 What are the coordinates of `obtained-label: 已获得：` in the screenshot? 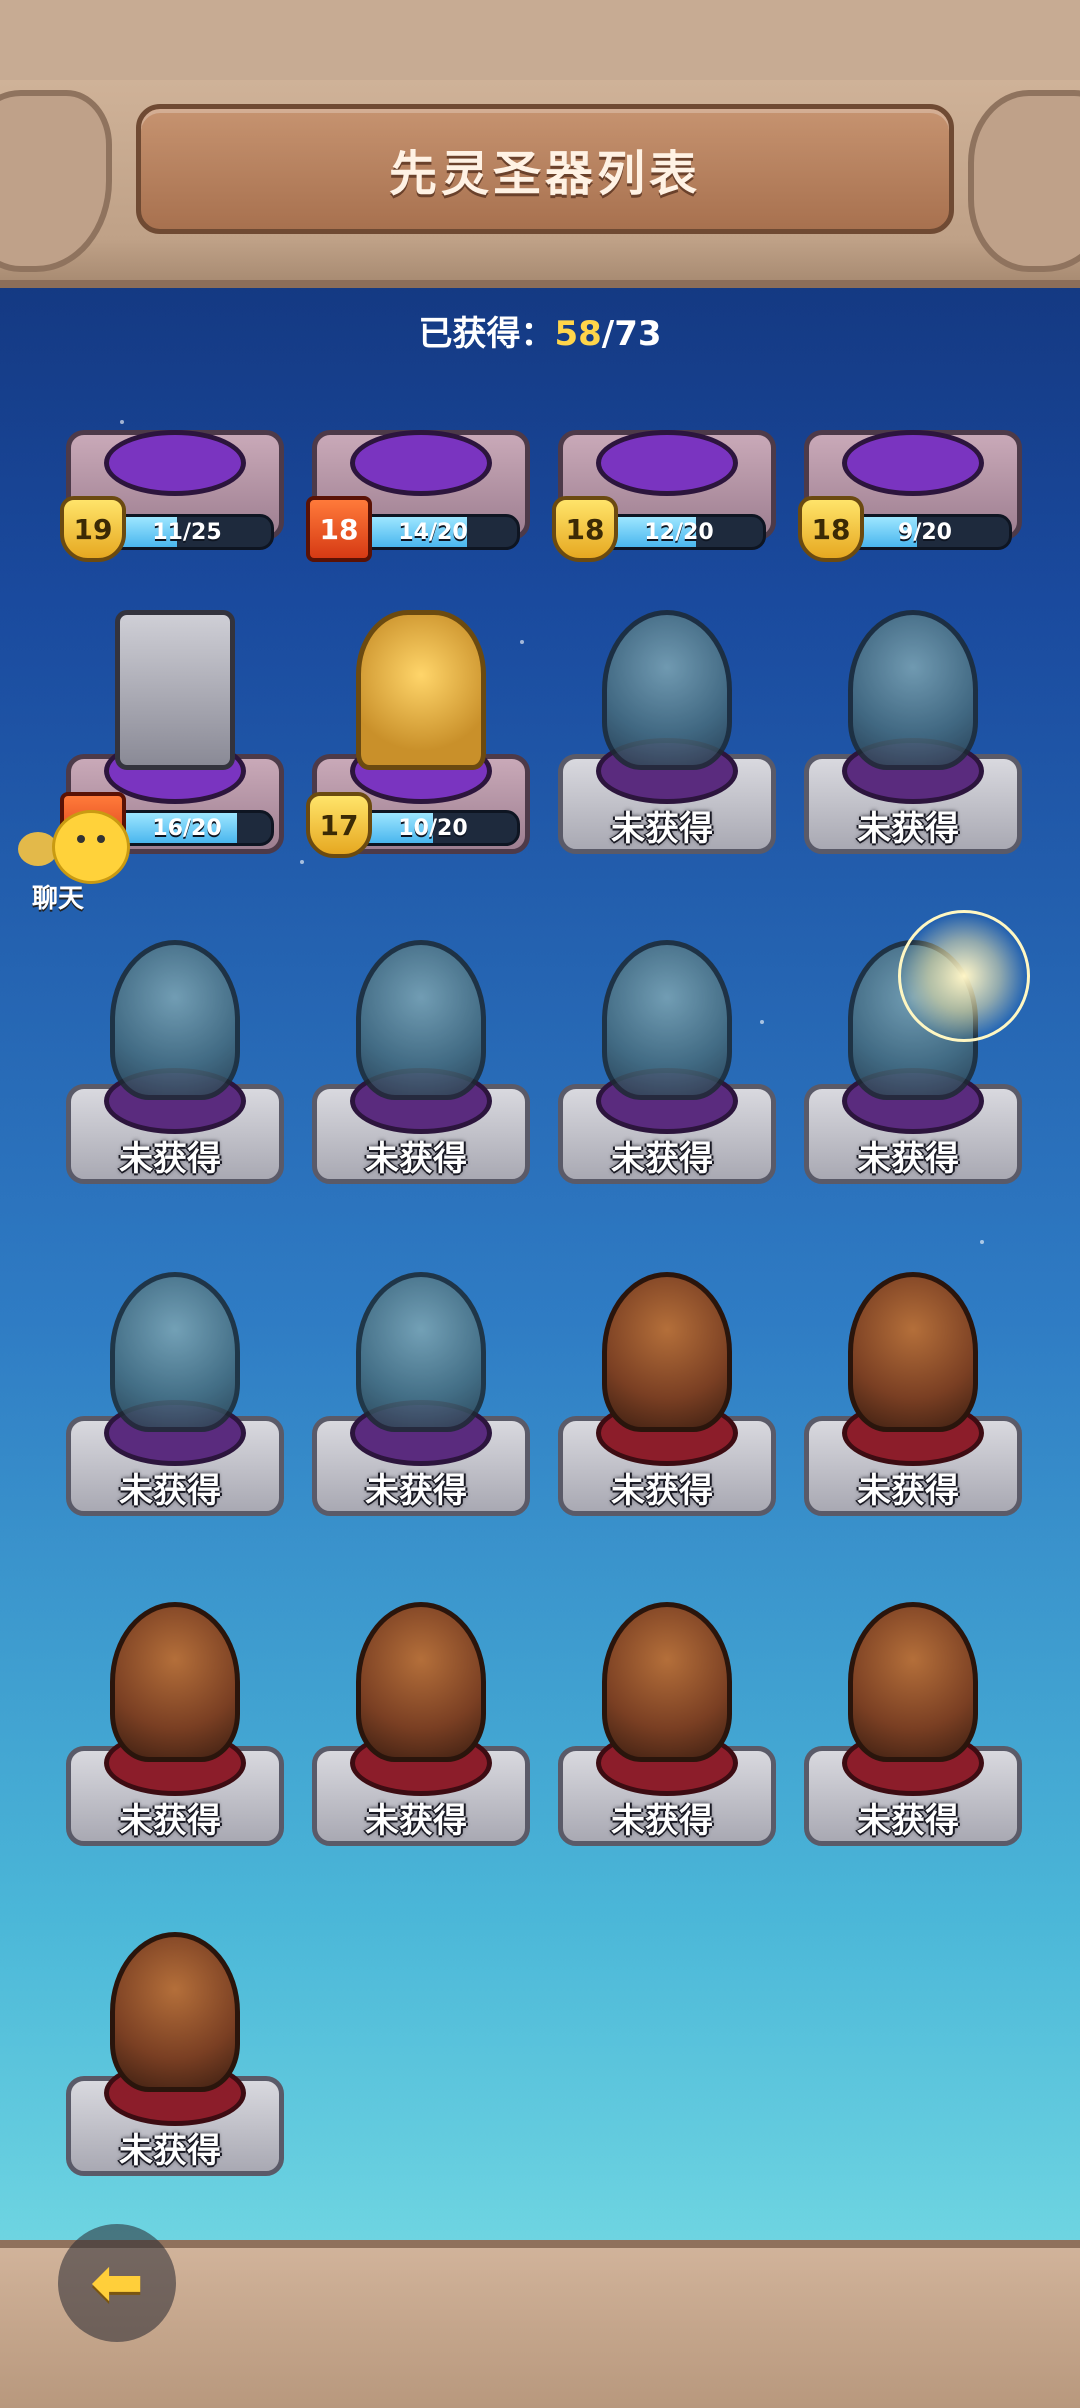 It's located at (486, 334).